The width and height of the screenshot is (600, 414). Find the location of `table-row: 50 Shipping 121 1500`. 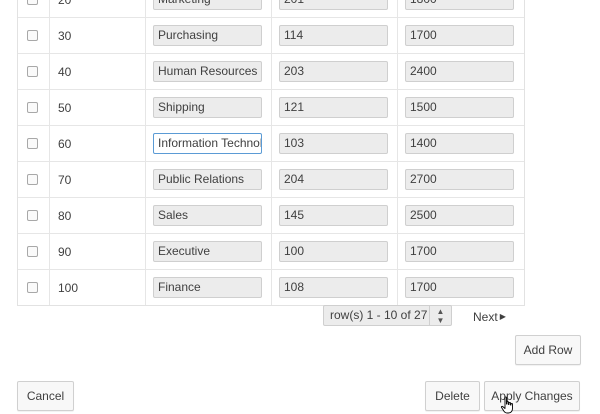

table-row: 50 Shipping 121 1500 is located at coordinates (271, 108).